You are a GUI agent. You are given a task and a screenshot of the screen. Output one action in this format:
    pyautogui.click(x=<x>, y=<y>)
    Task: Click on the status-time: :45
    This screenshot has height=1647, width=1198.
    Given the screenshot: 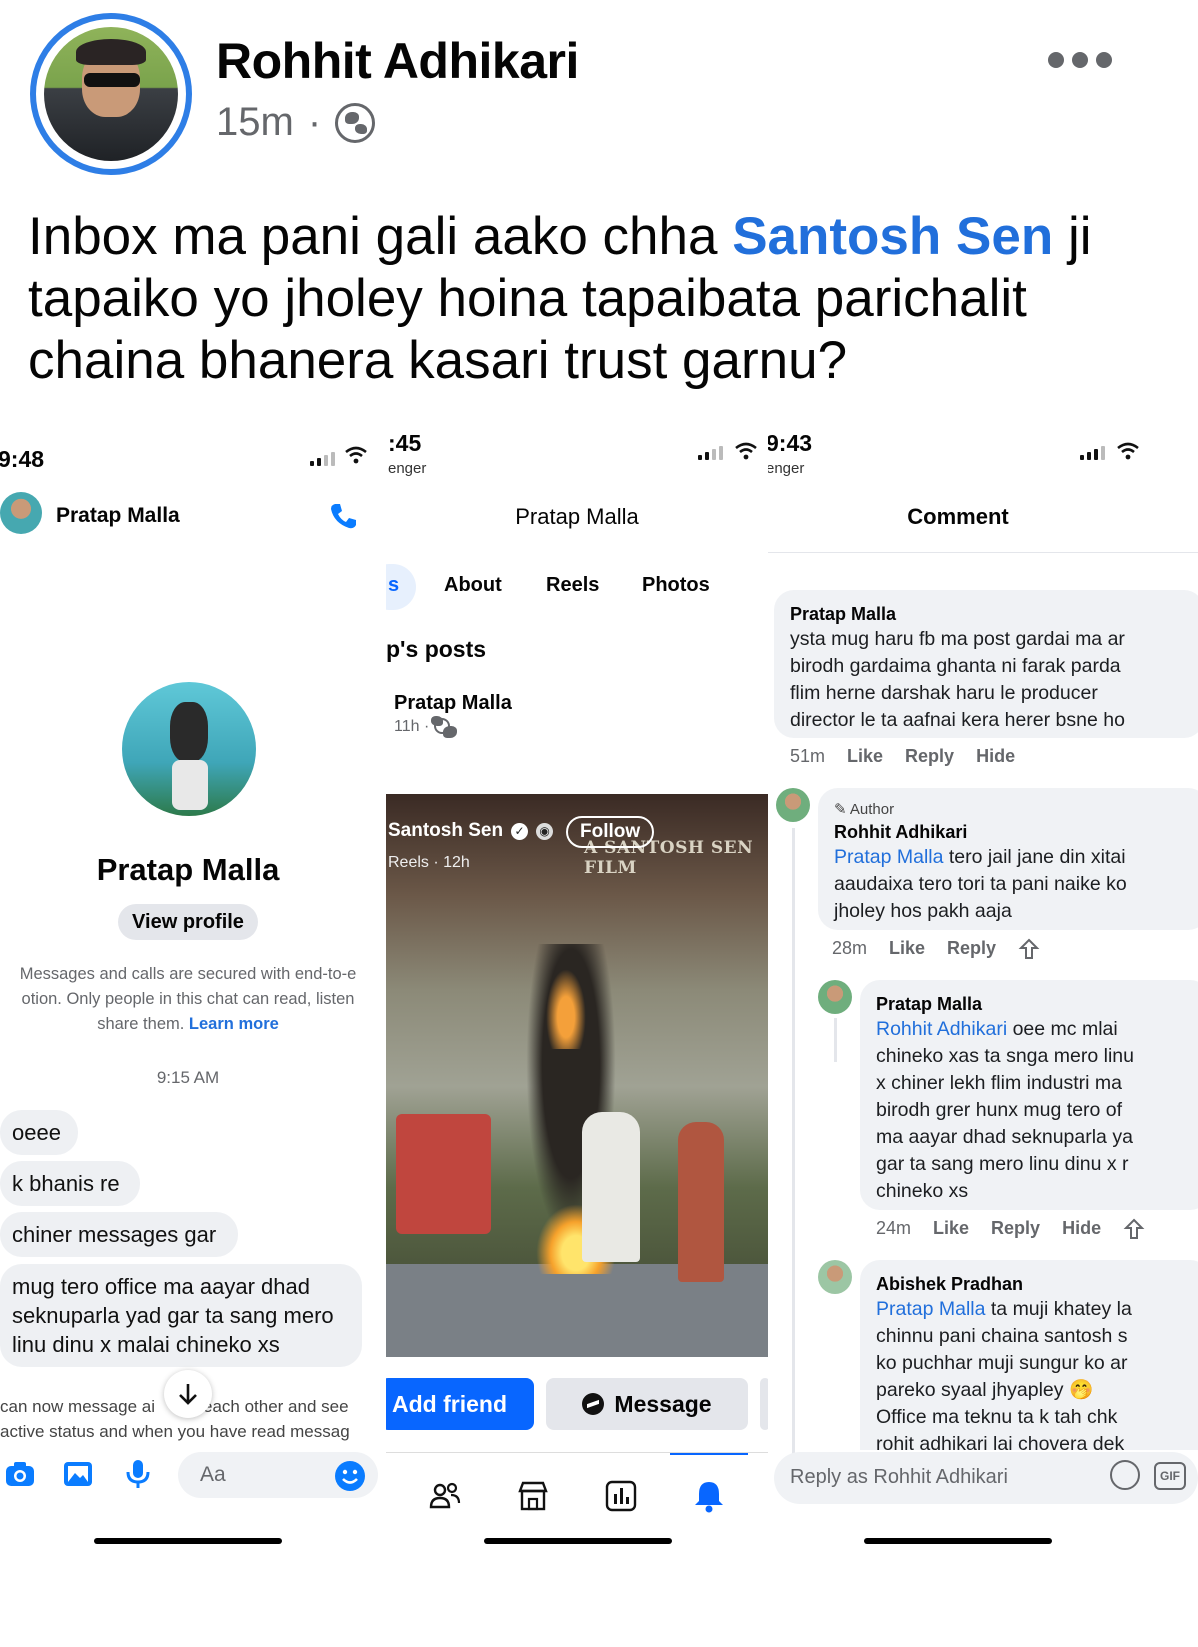 What is the action you would take?
    pyautogui.click(x=405, y=443)
    